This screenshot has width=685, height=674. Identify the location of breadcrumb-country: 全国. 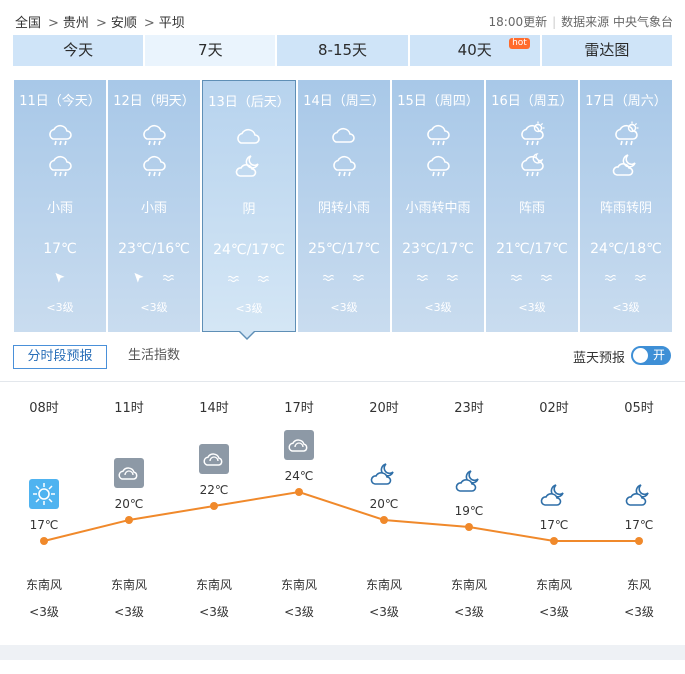
(28, 23).